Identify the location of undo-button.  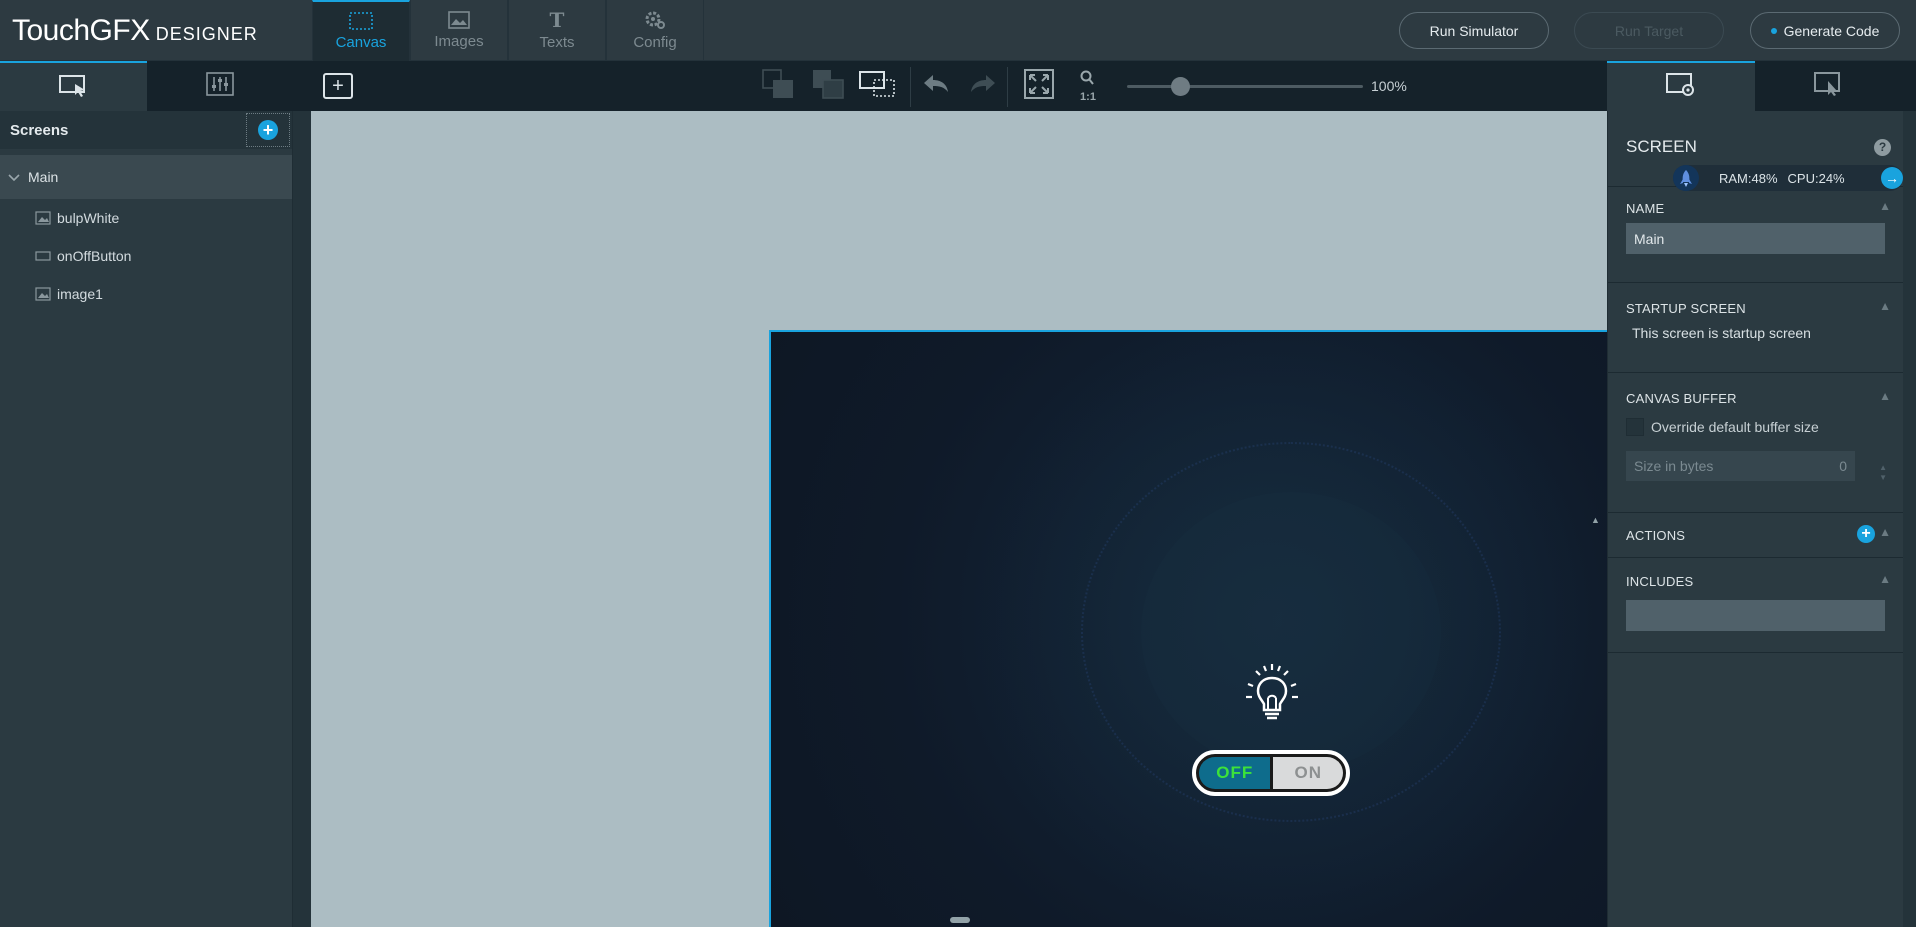
(936, 86).